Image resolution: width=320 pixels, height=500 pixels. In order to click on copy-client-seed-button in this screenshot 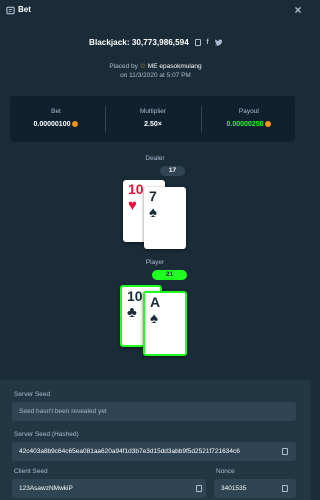, I will do `click(199, 488)`.